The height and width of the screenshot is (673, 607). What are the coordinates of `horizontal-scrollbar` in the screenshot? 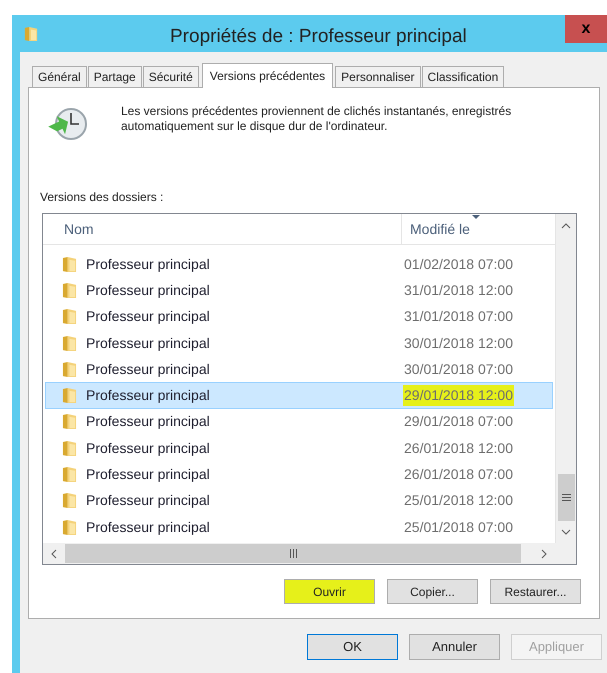 It's located at (299, 553).